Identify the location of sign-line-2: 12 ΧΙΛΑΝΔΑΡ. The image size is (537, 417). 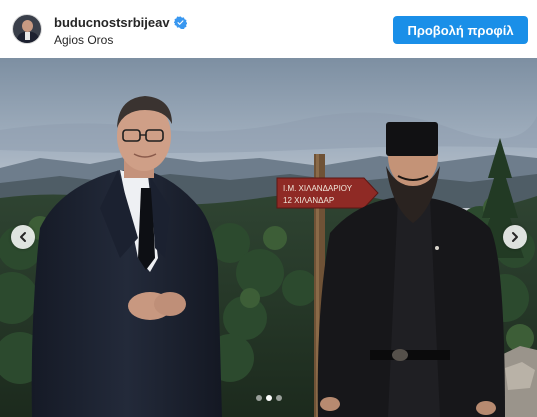
(308, 200).